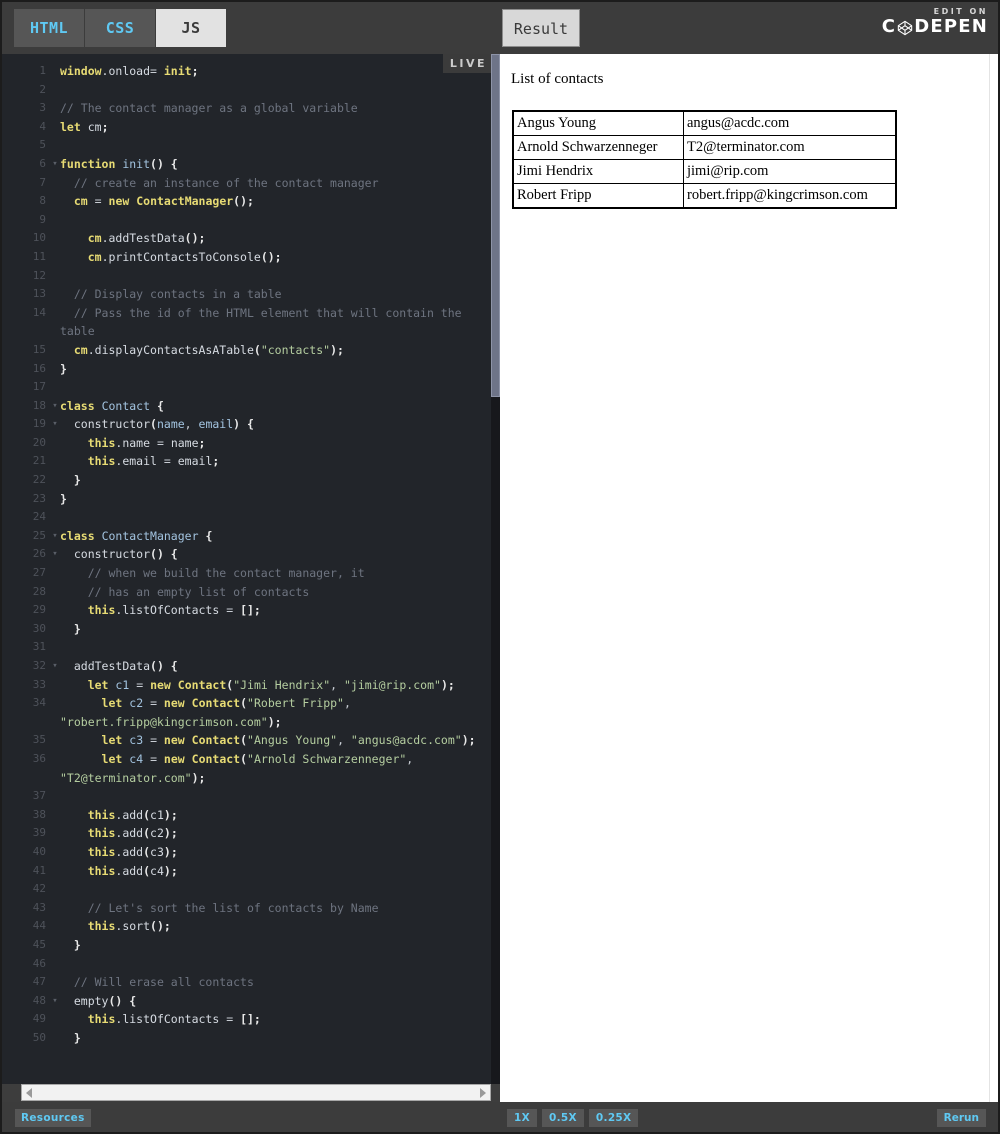  What do you see at coordinates (246, 964) in the screenshot?
I see `code-line: 46` at bounding box center [246, 964].